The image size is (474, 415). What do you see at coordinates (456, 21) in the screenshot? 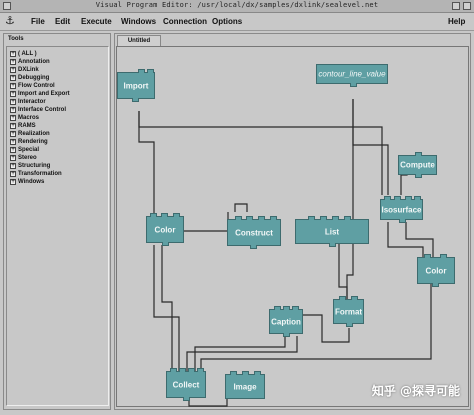
I see `menu-help: Help` at bounding box center [456, 21].